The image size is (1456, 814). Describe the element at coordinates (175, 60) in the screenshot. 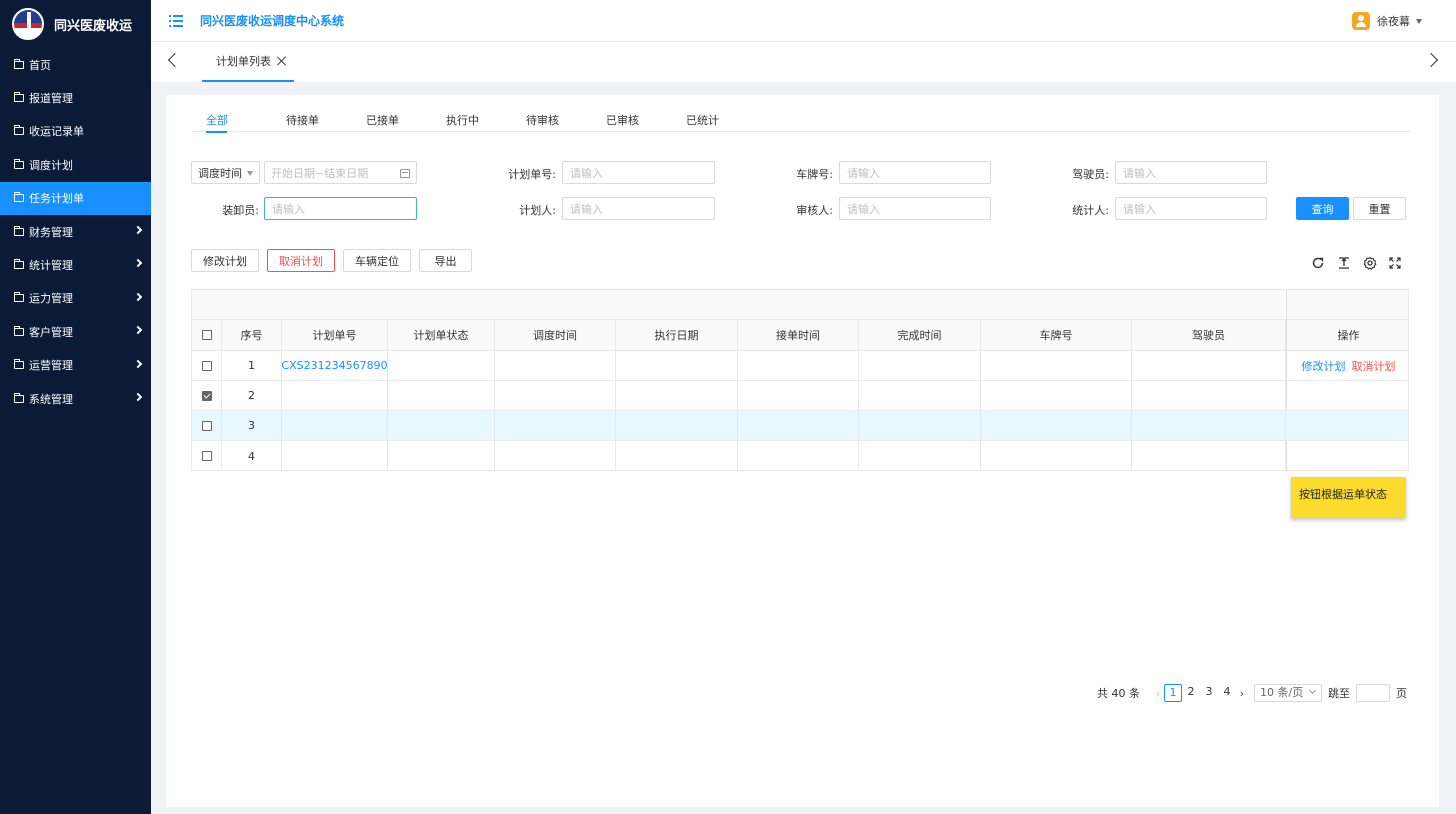

I see `tab-prev-icon` at that location.